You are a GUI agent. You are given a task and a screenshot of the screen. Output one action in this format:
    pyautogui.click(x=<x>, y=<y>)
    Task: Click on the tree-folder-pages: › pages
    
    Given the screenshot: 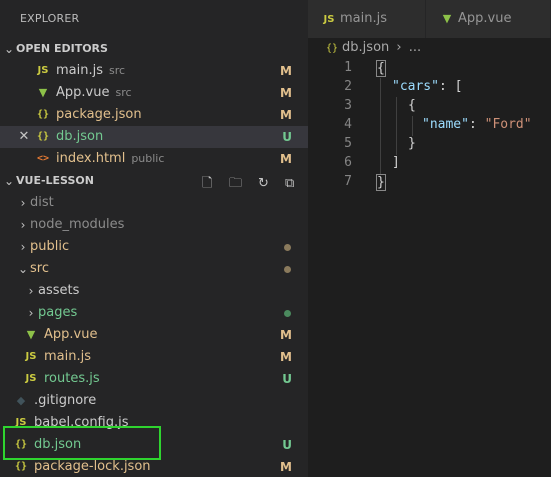 What is the action you would take?
    pyautogui.click(x=154, y=313)
    